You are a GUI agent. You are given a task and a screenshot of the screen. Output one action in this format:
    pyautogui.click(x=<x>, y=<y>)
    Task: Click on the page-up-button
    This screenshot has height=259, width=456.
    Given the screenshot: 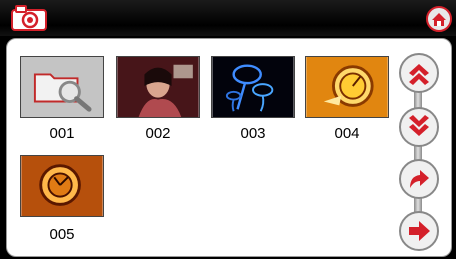 What is the action you would take?
    pyautogui.click(x=419, y=73)
    